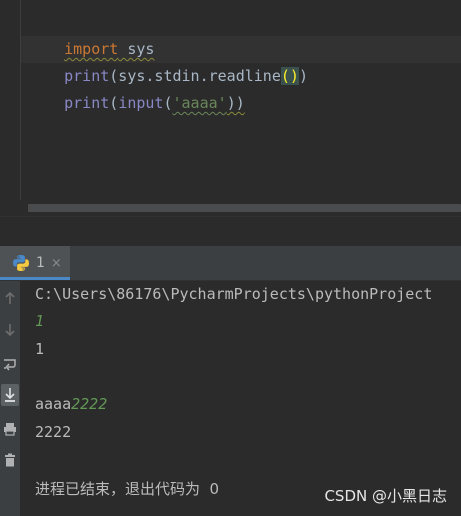 This screenshot has width=461, height=516. What do you see at coordinates (89, 404) in the screenshot?
I see `console-user-input: 2222` at bounding box center [89, 404].